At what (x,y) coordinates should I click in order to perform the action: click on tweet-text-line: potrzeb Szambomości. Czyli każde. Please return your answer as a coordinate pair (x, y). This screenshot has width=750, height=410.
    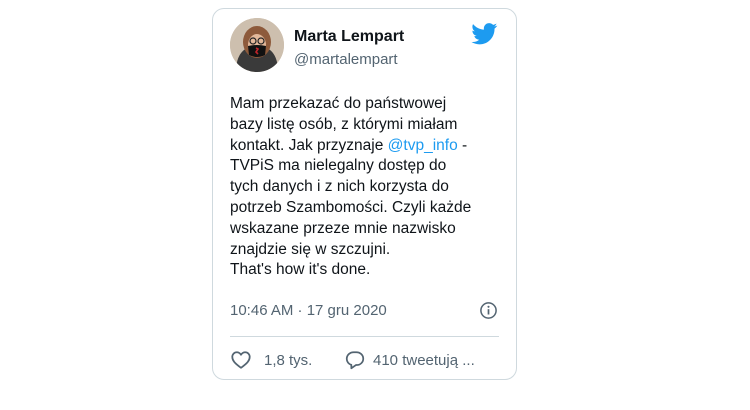
    Looking at the image, I should click on (351, 207).